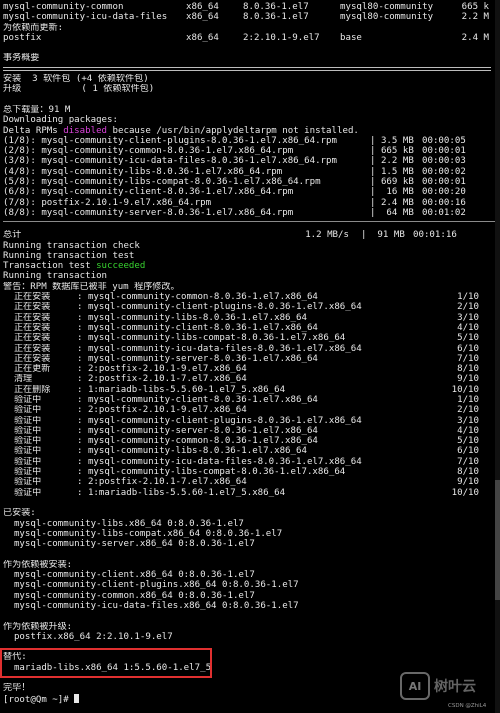 This screenshot has height=713, width=500. I want to click on download-time: 00:01:02, so click(444, 212).